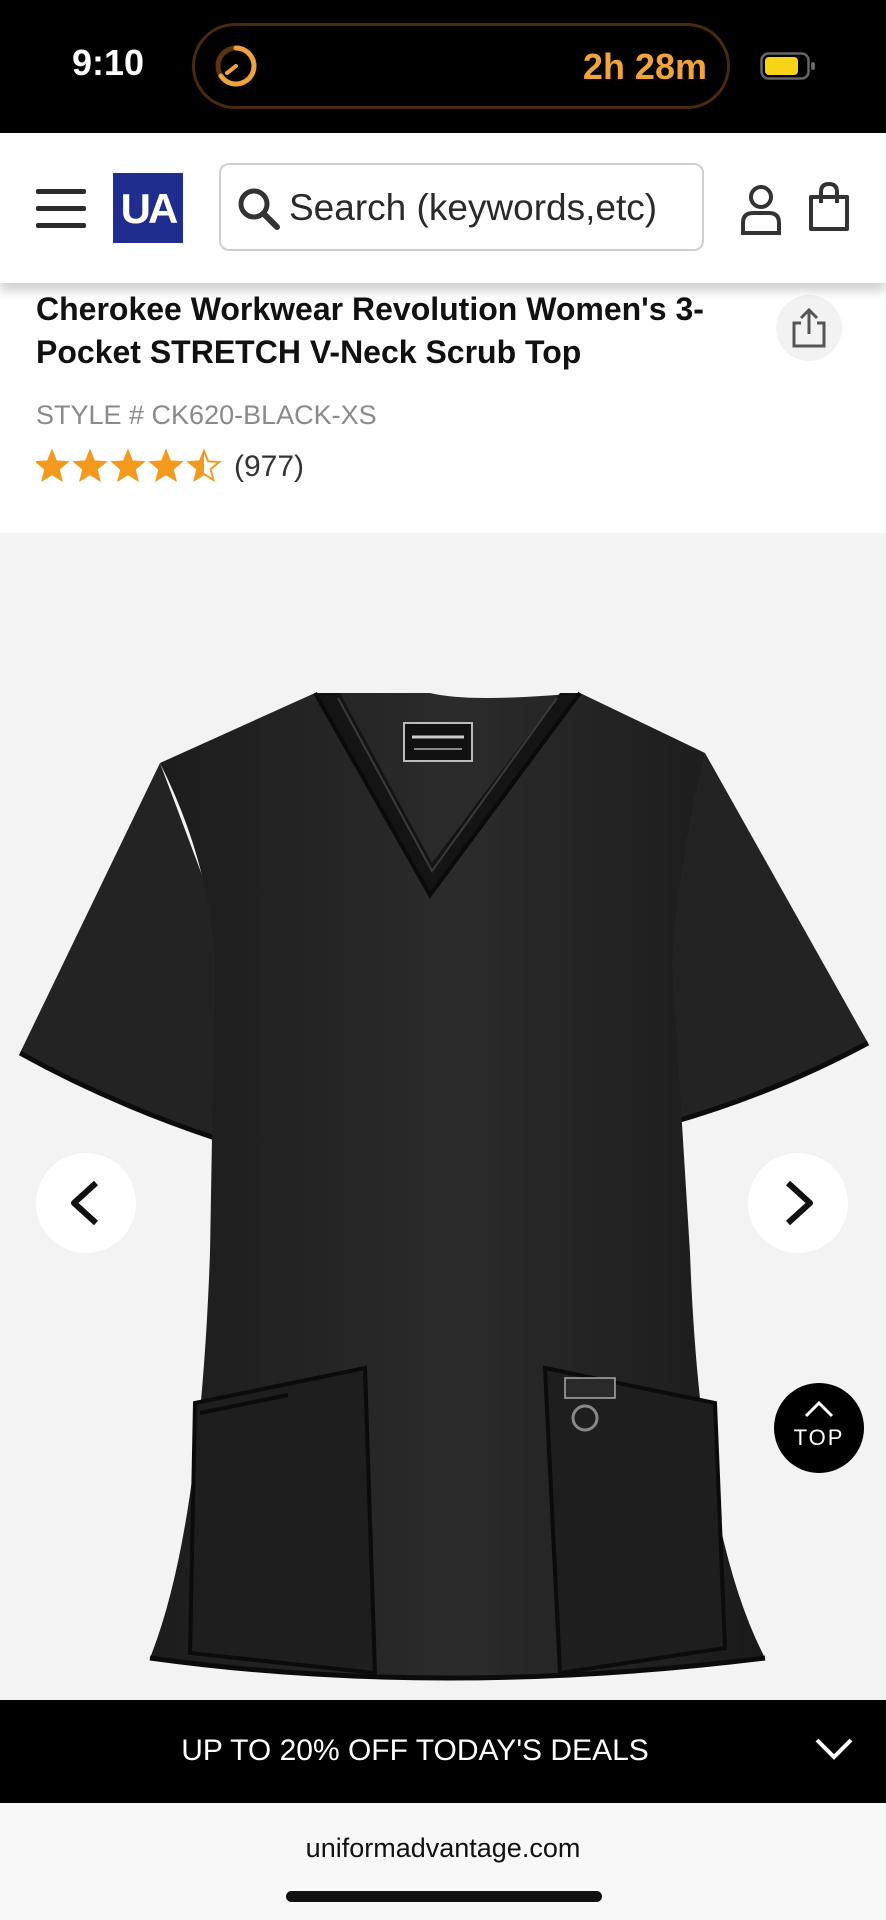 This screenshot has width=886, height=1920. What do you see at coordinates (644, 66) in the screenshot?
I see `activity-timer-text: 2h 28m` at bounding box center [644, 66].